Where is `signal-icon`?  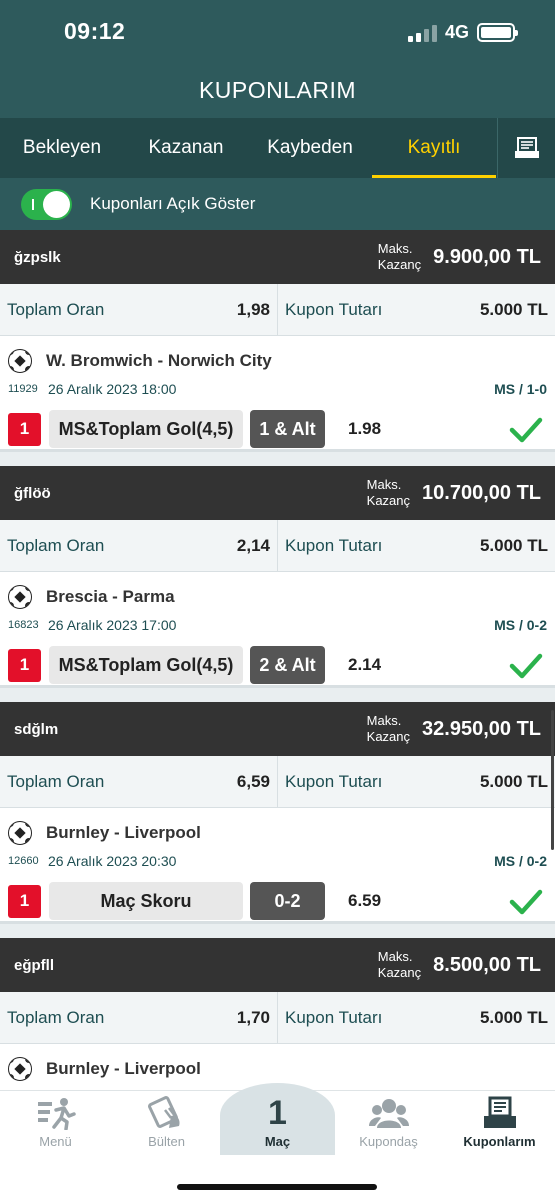 signal-icon is located at coordinates (422, 33).